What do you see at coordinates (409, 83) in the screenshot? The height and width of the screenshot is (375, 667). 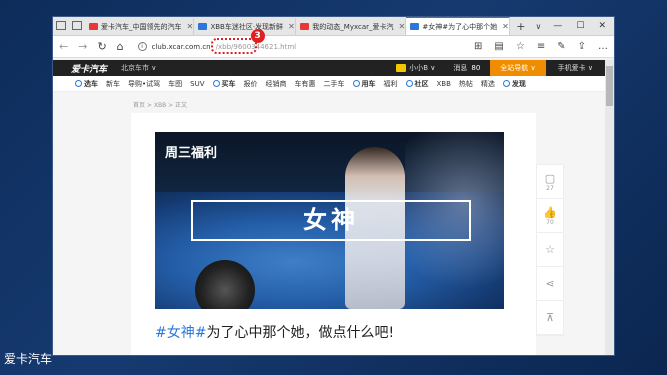 I see `community-icon` at bounding box center [409, 83].